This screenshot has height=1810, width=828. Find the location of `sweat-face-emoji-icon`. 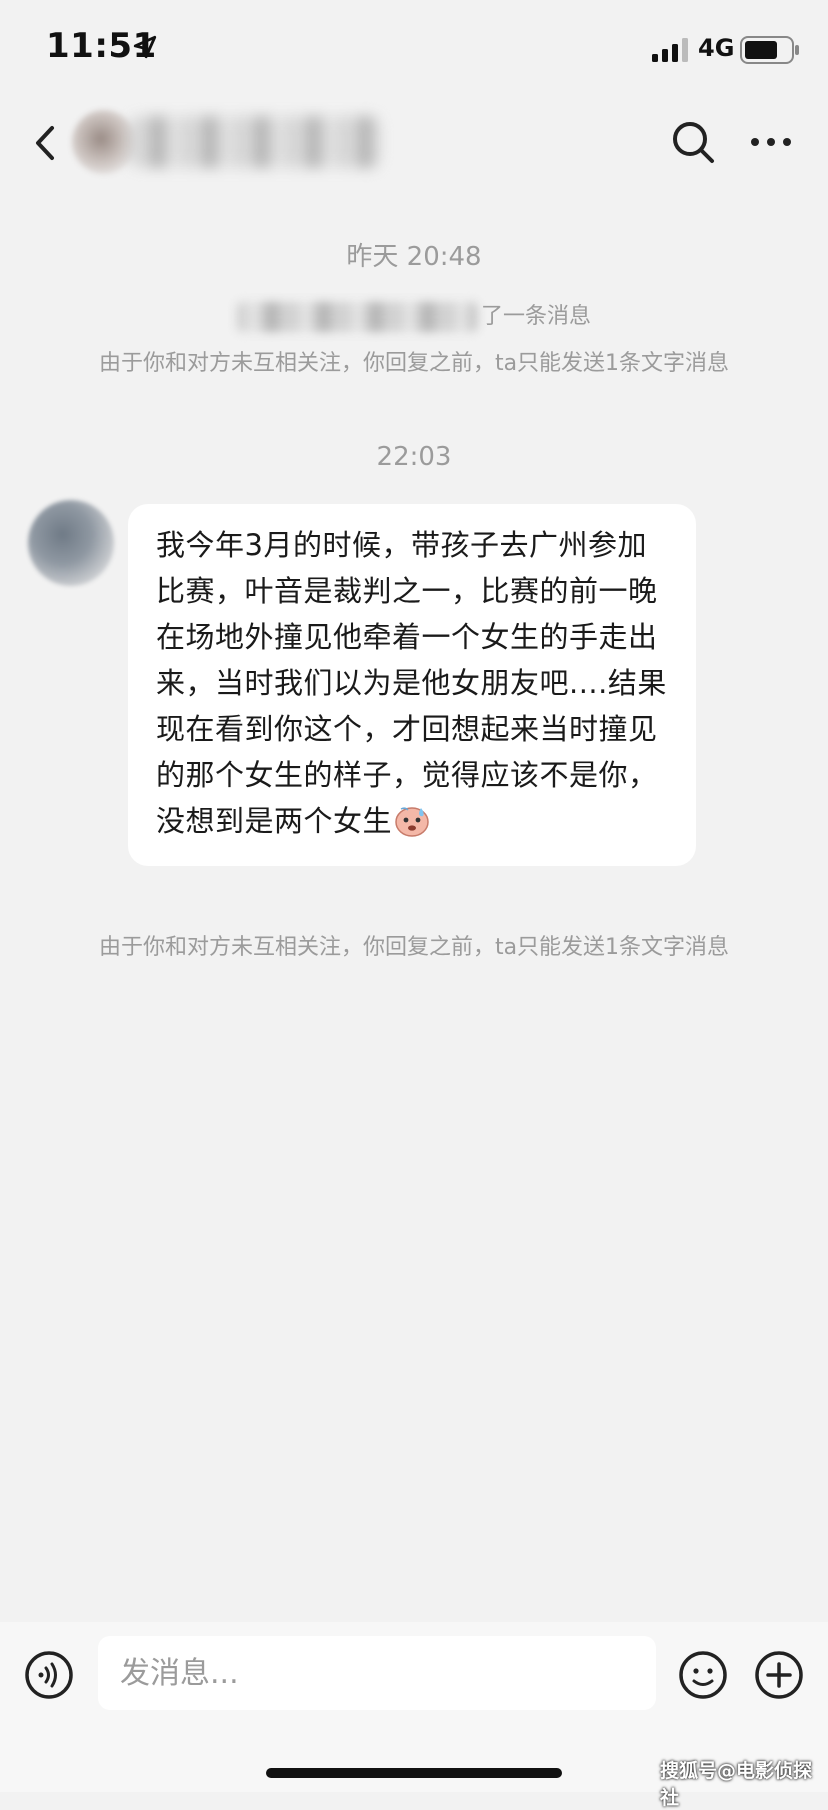

sweat-face-emoji-icon is located at coordinates (412, 822).